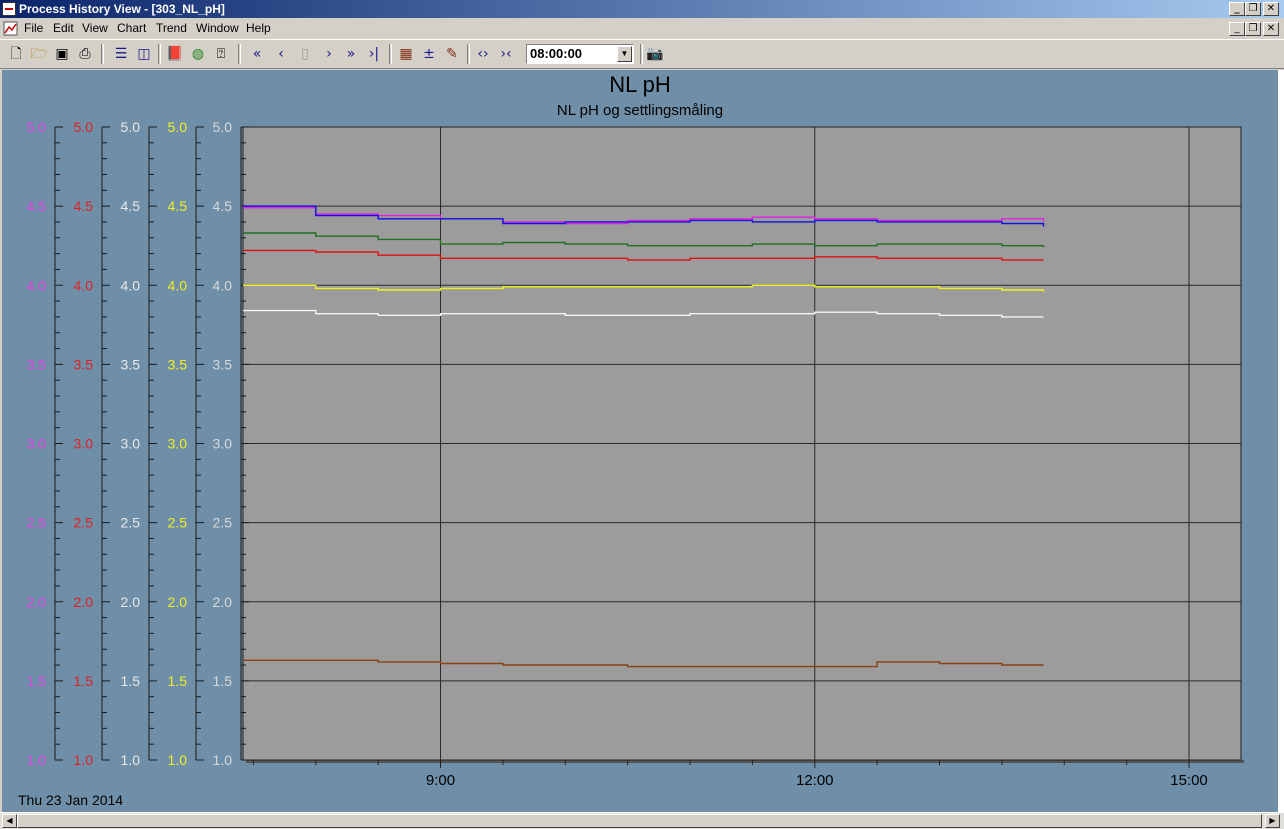 This screenshot has width=1284, height=829. What do you see at coordinates (39, 54) in the screenshot?
I see `open-folder-icon: 🗁` at bounding box center [39, 54].